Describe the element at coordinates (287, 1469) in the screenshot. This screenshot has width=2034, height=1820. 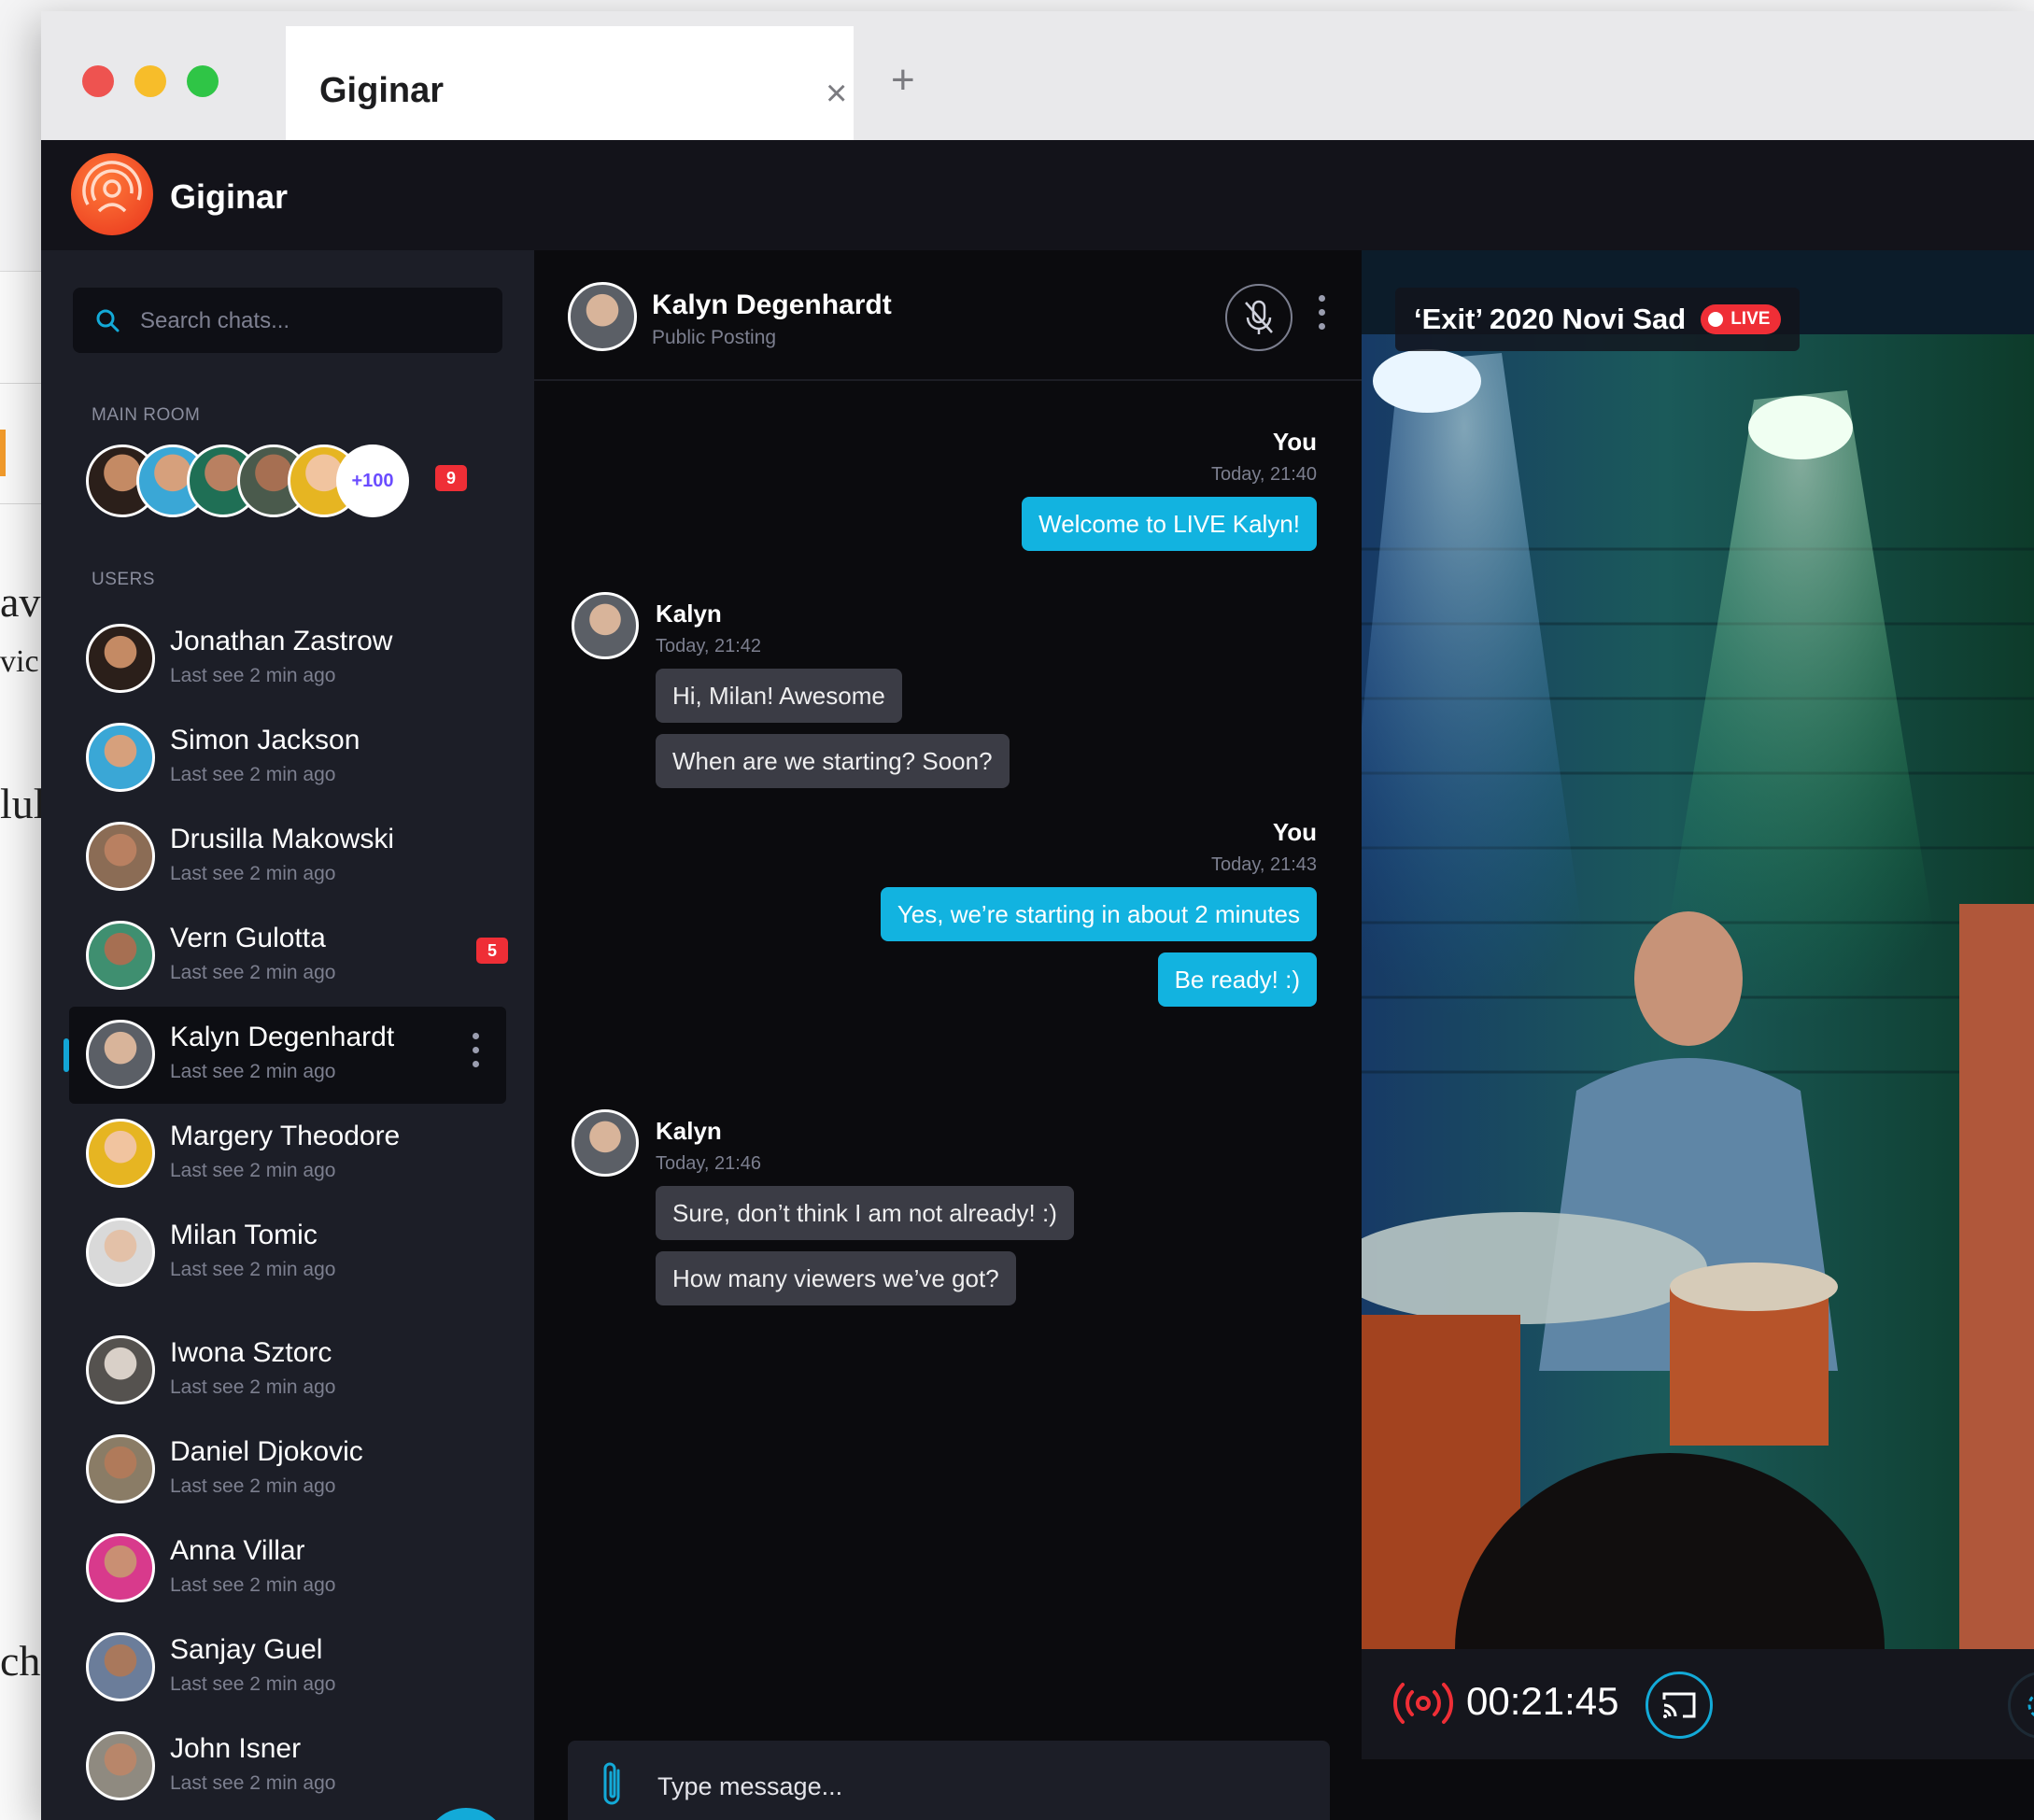
I see `user-item: Daniel Djokovic Last see 2 min ago` at that location.